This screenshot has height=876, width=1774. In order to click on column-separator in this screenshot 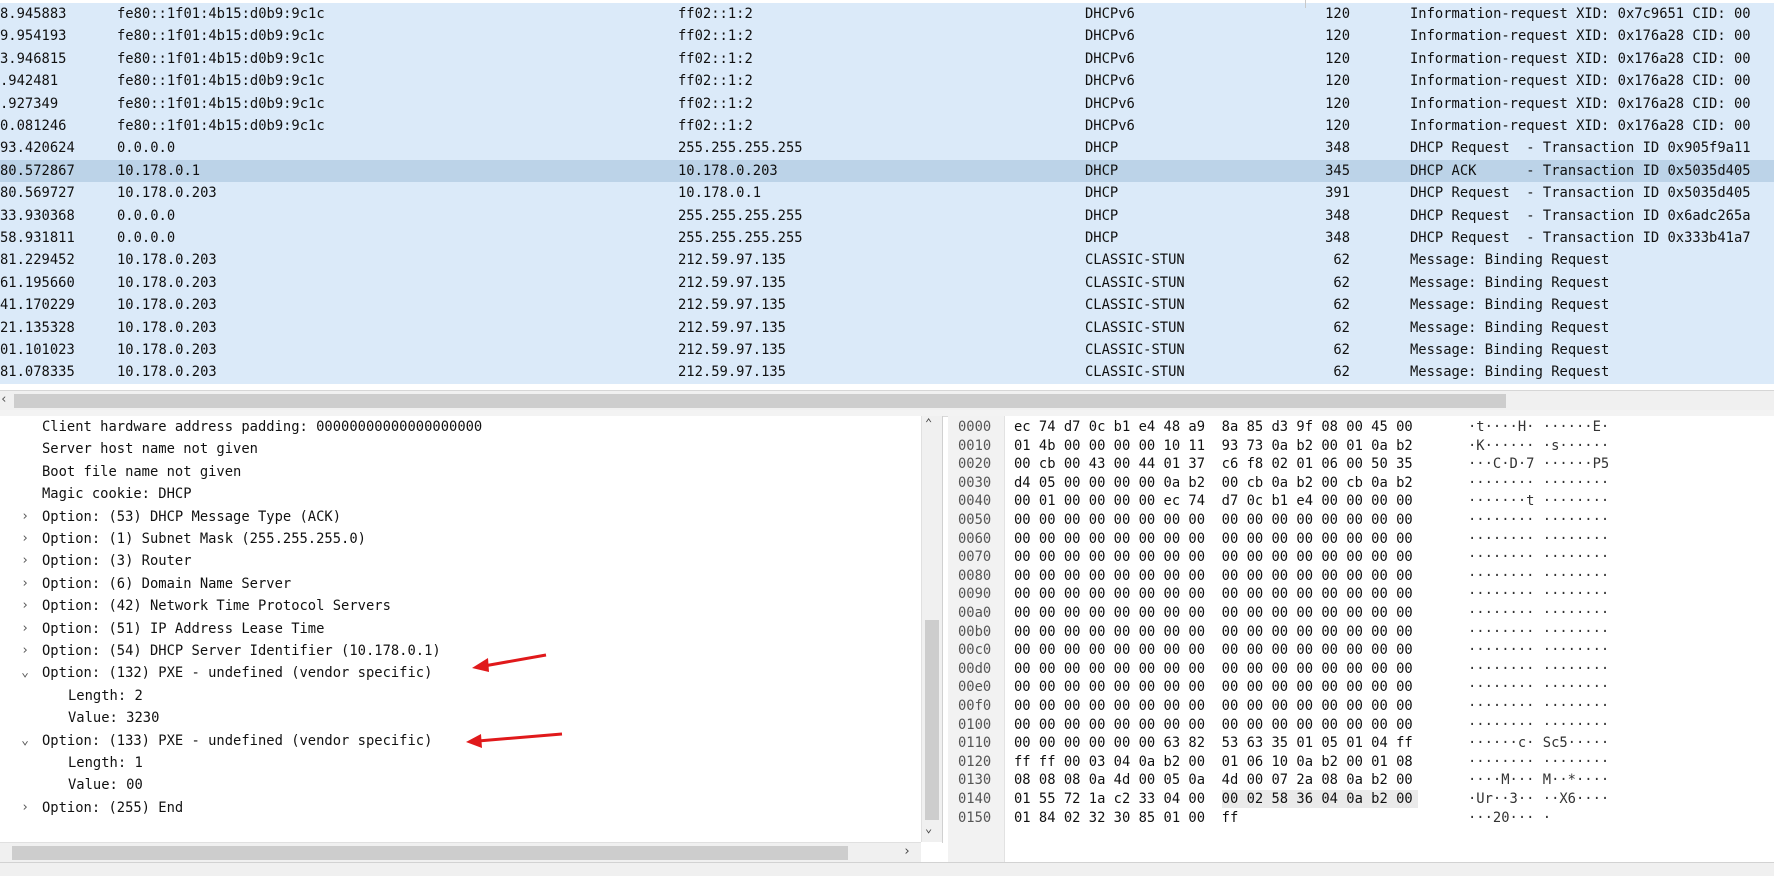, I will do `click(1305, 4)`.